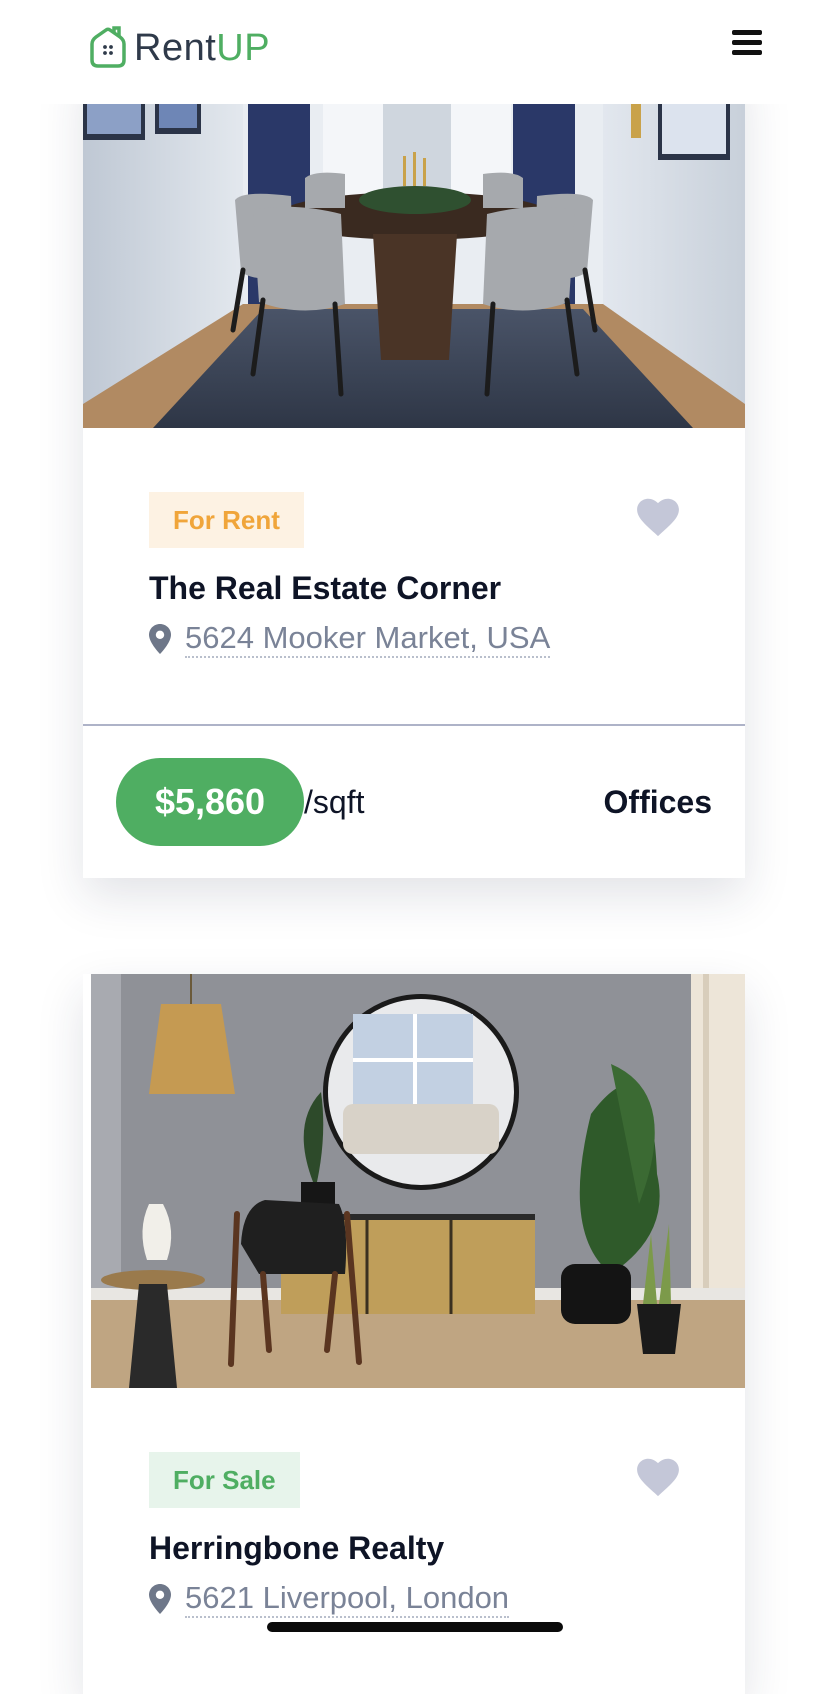 The height and width of the screenshot is (1694, 828). I want to click on status-badge: For Rent, so click(226, 520).